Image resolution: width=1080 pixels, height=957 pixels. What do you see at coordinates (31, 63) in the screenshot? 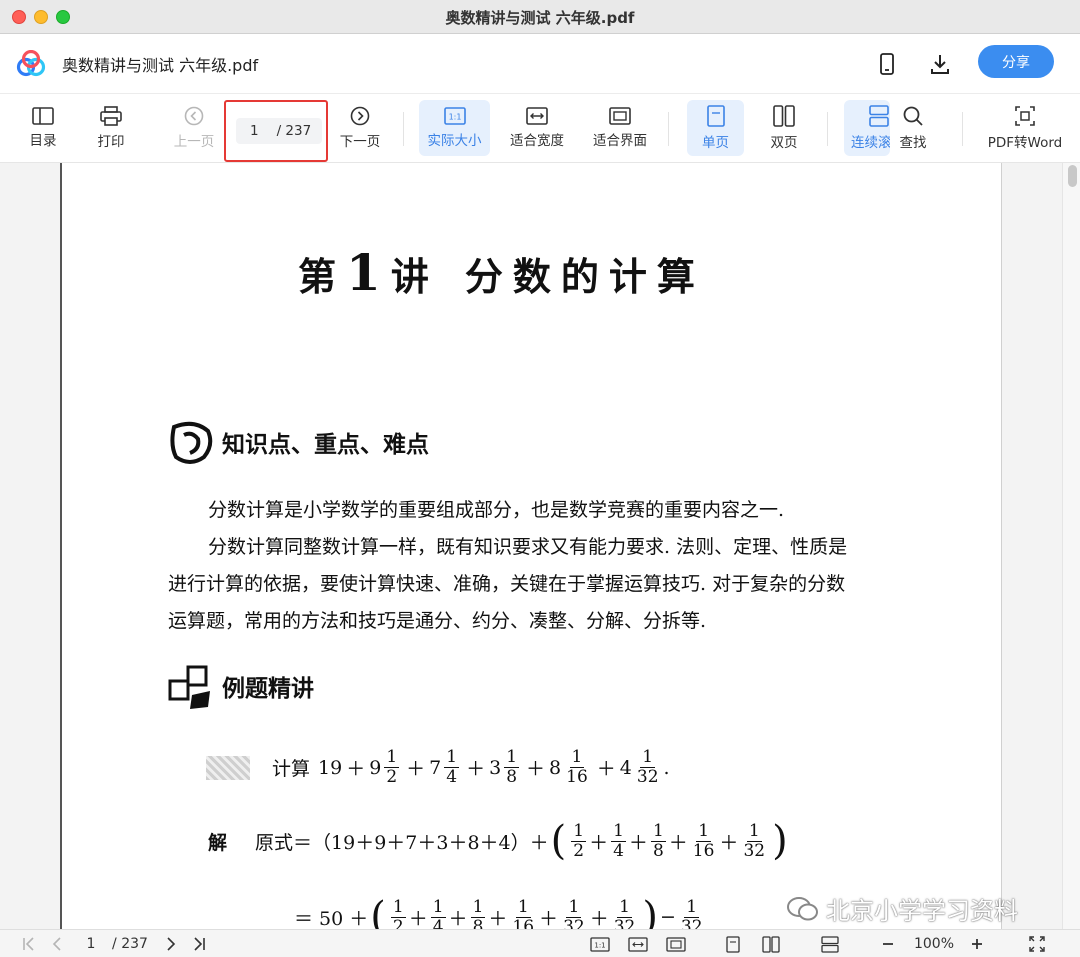
I see `baidu-netdisk-logo-icon` at bounding box center [31, 63].